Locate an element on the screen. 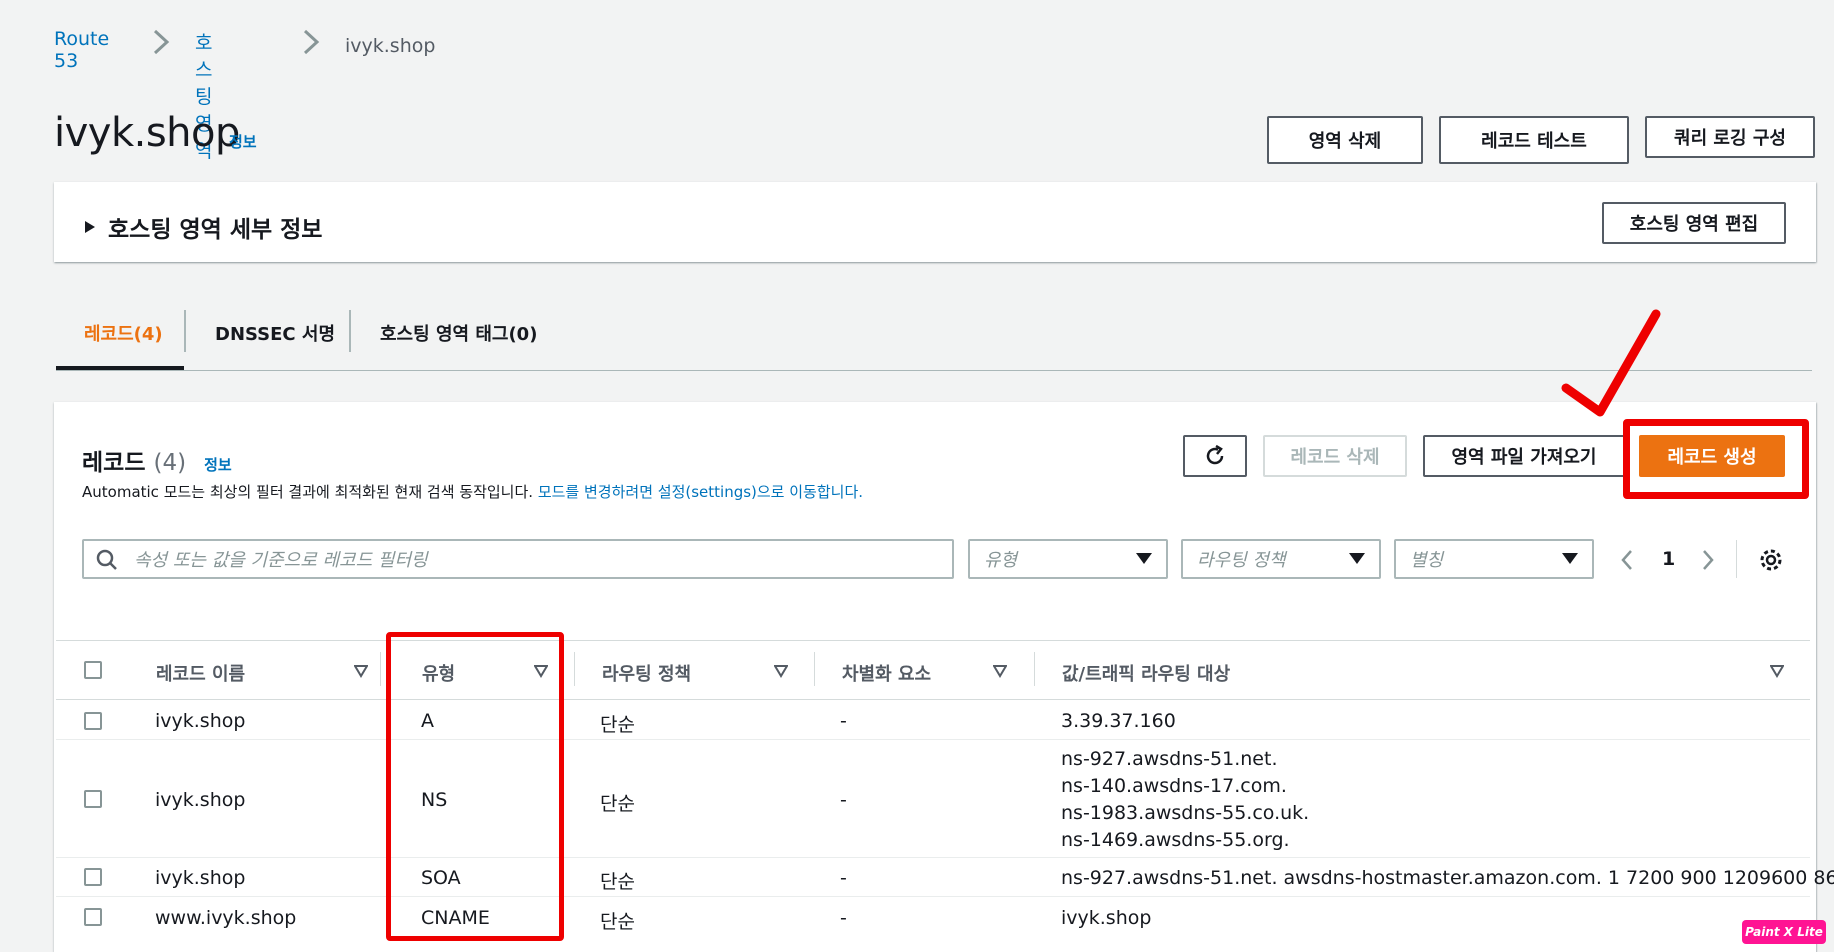 The width and height of the screenshot is (1834, 952). previous-page-icon is located at coordinates (1627, 560).